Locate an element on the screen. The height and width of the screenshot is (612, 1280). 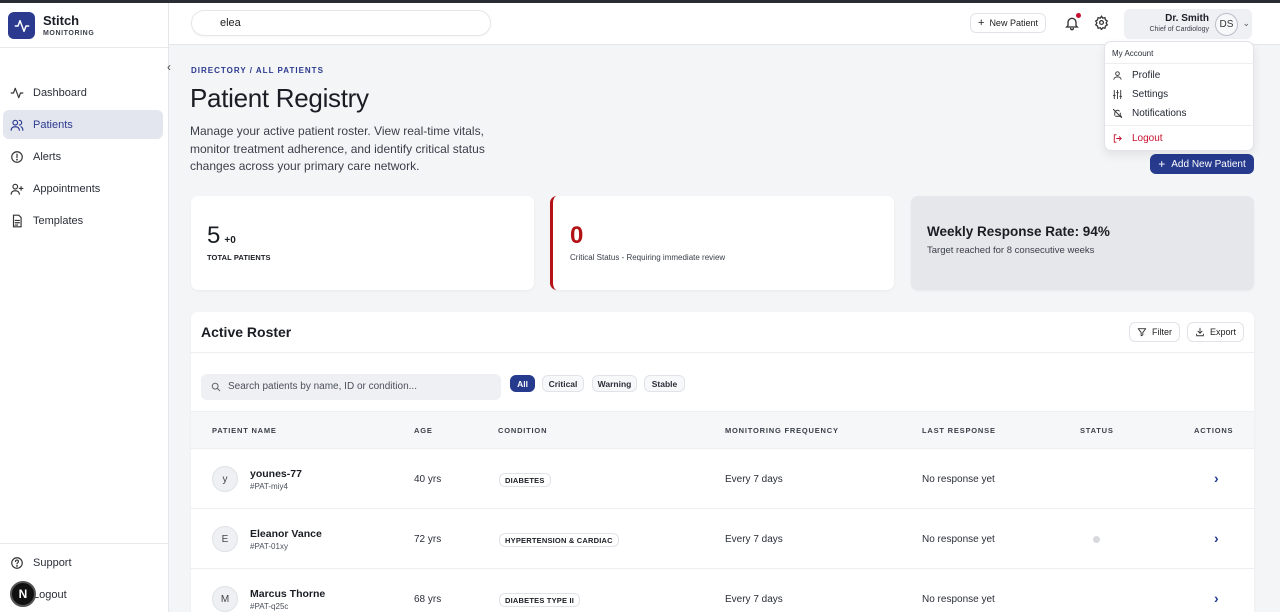
sidebar-item-label: Templates is located at coordinates (58, 220).